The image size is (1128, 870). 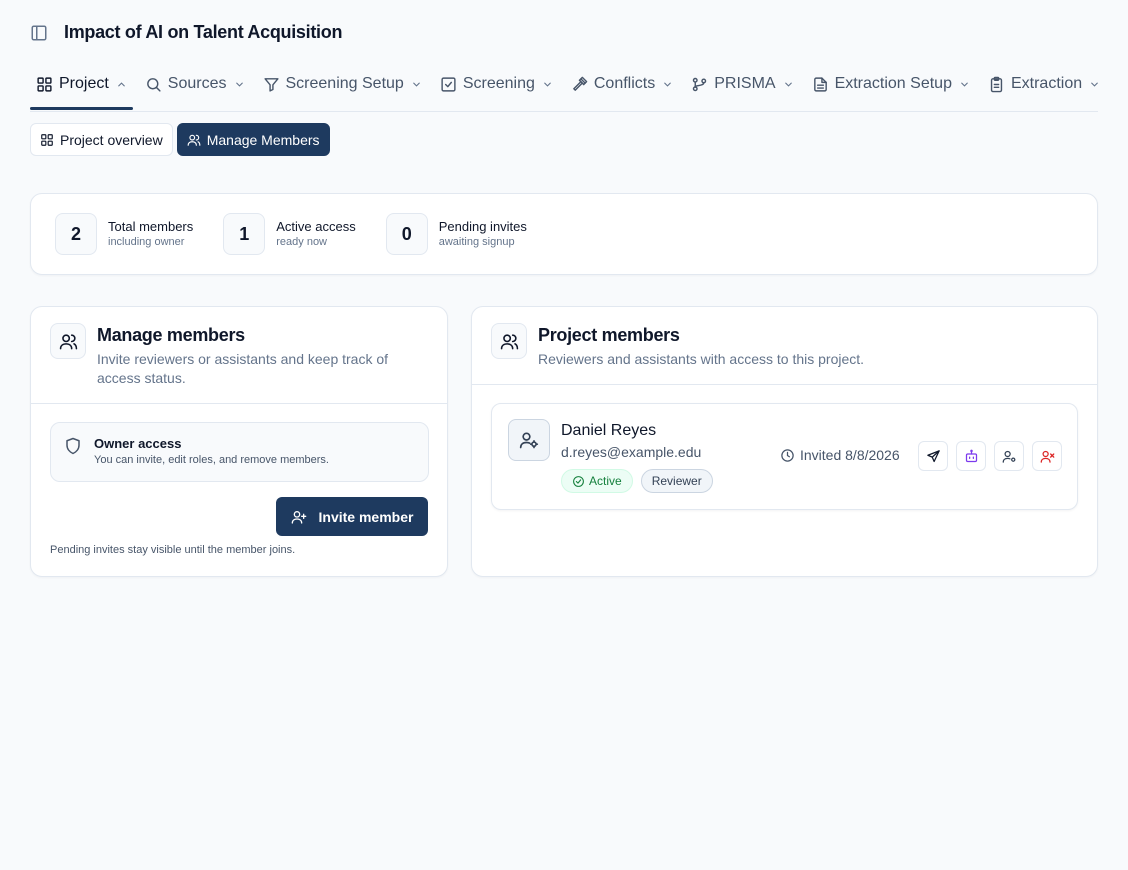 I want to click on stat-sublabel: ready now, so click(x=302, y=242).